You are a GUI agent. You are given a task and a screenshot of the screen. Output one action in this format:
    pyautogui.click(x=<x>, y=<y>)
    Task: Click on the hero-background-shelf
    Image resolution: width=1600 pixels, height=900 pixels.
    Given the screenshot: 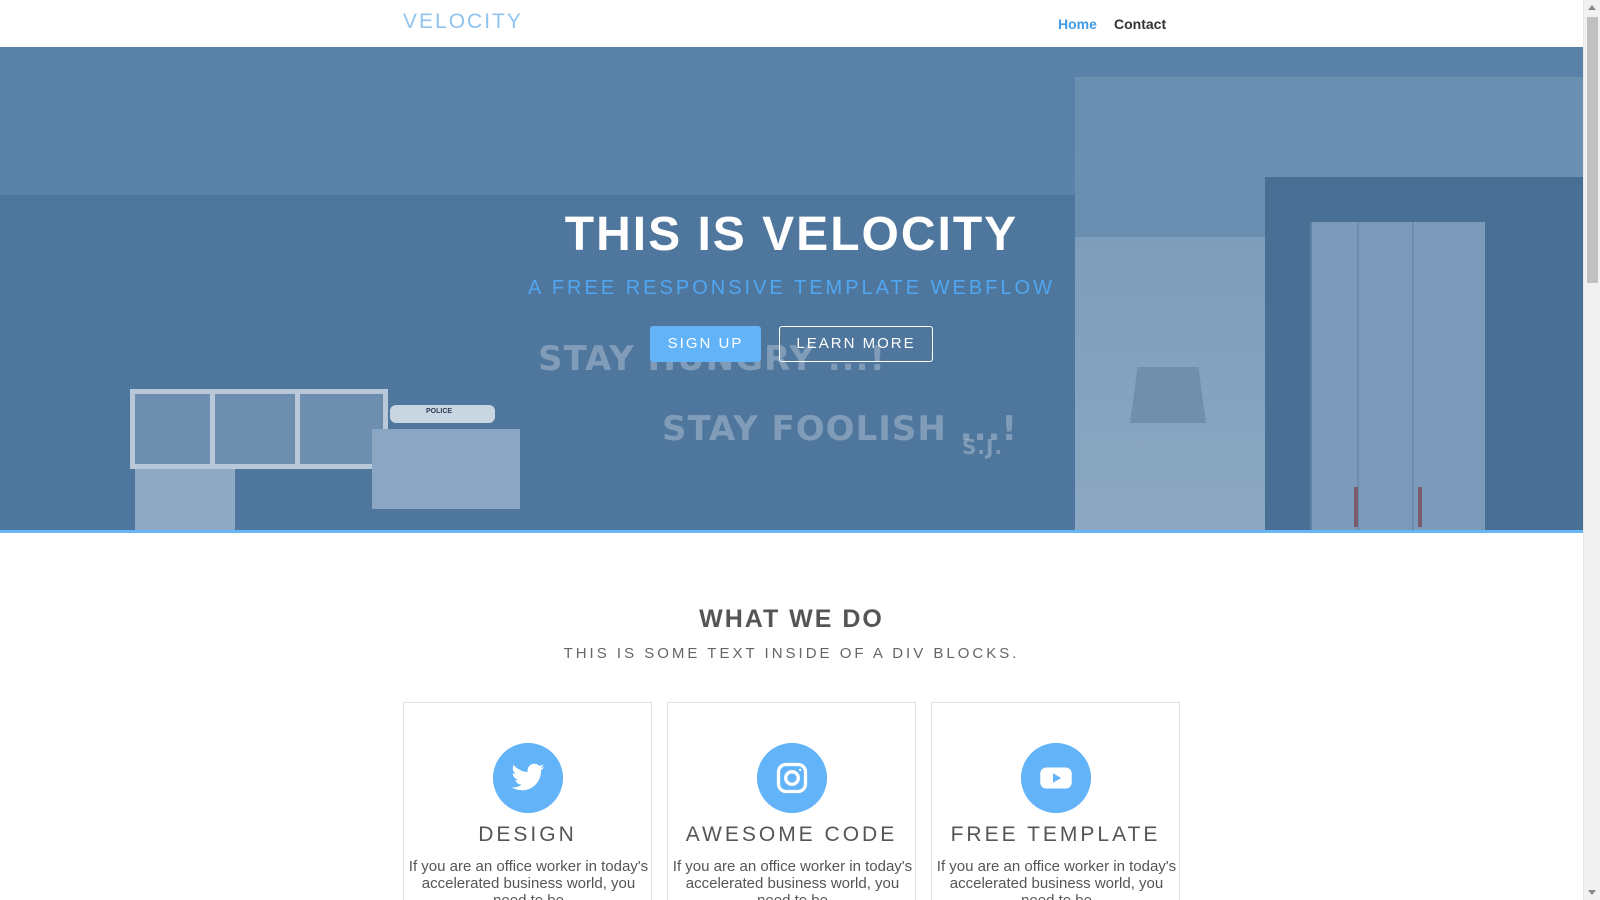 What is the action you would take?
    pyautogui.click(x=259, y=429)
    